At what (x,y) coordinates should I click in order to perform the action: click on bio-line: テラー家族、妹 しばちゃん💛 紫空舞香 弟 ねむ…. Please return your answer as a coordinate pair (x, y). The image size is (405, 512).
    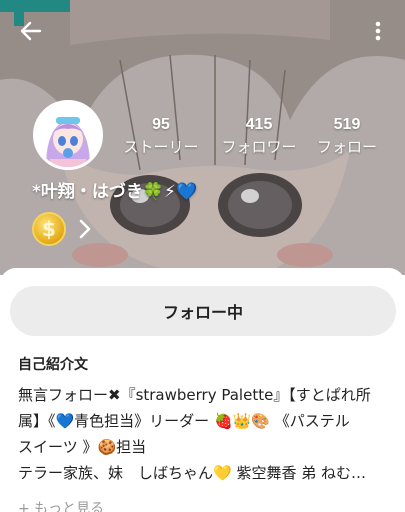
    Looking at the image, I should click on (192, 473).